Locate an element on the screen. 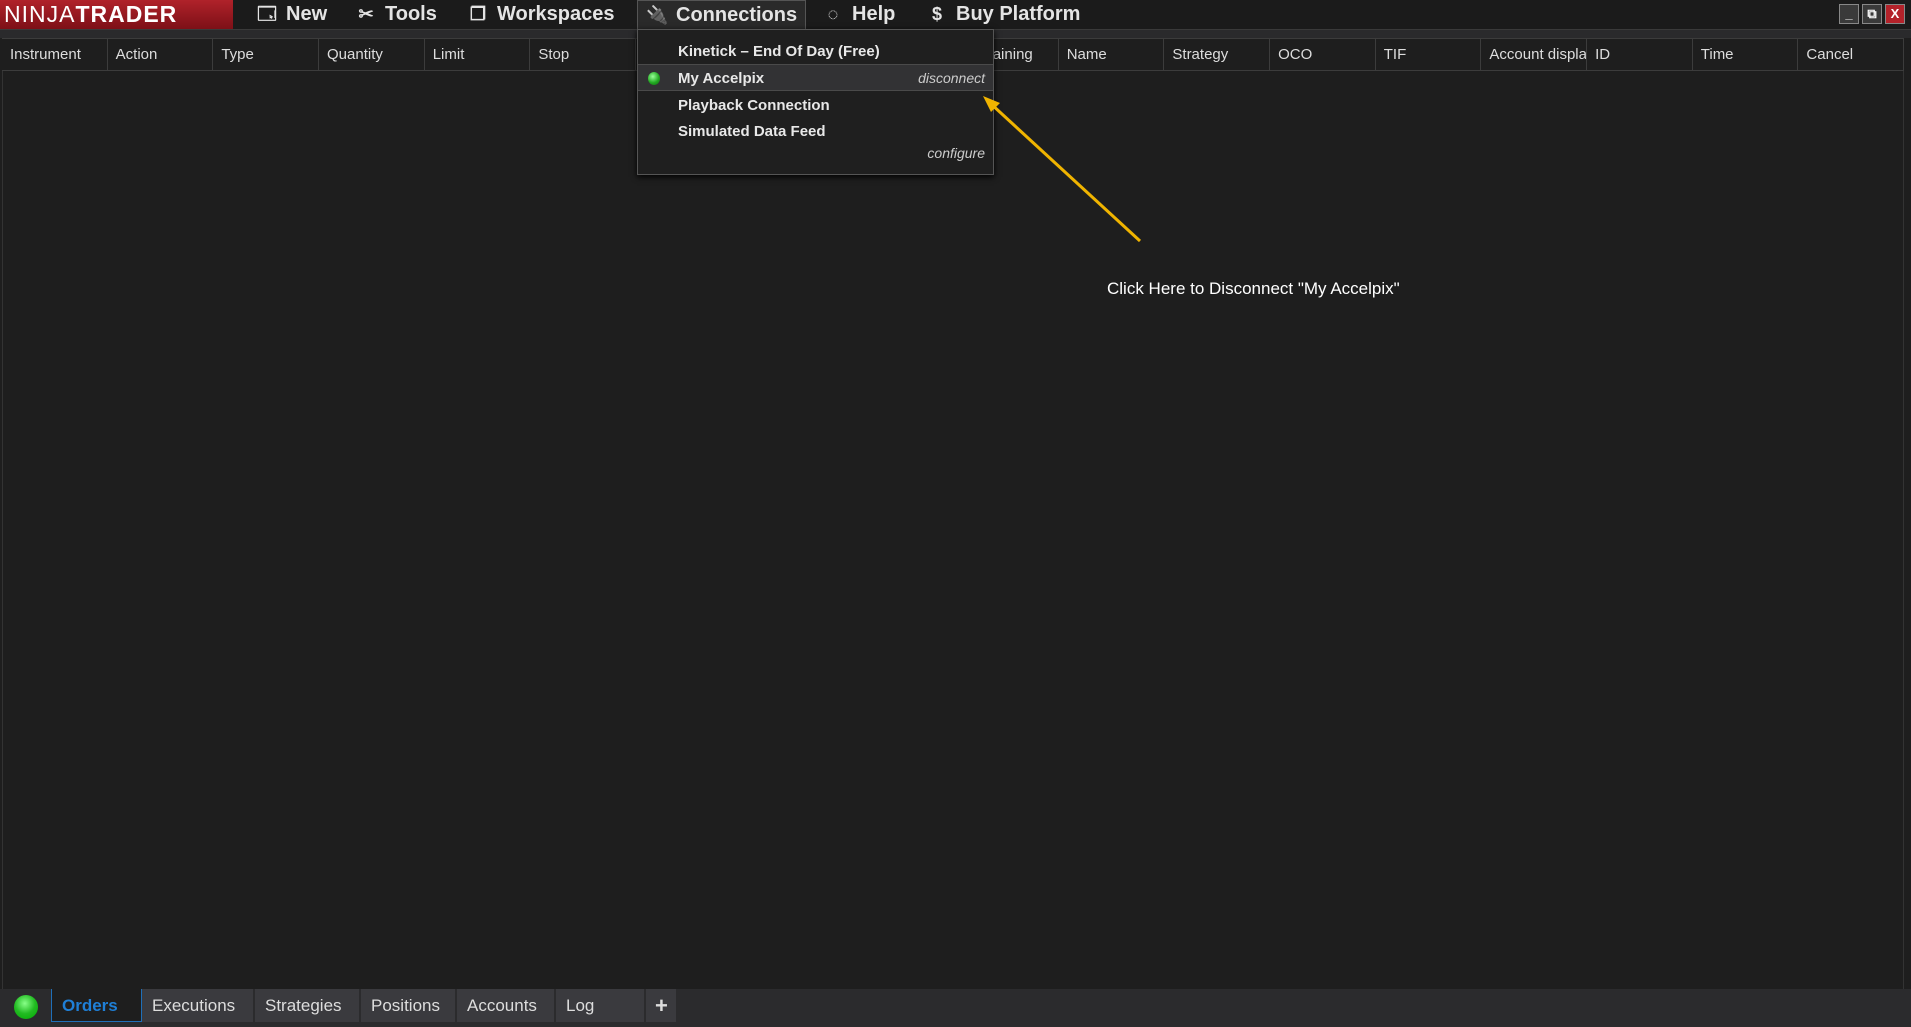 The width and height of the screenshot is (1911, 1027). tools-icon: ✂ is located at coordinates (366, 14).